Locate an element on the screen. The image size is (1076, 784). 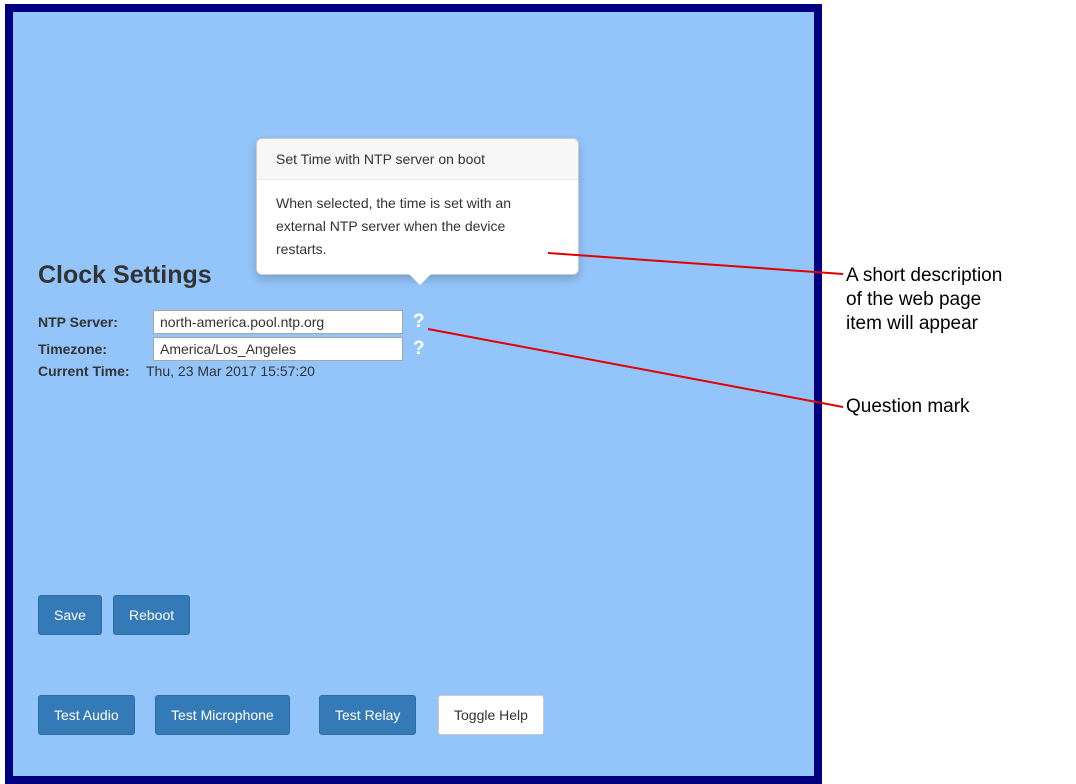
description-callout-line-2: of the web page is located at coordinates (914, 299).